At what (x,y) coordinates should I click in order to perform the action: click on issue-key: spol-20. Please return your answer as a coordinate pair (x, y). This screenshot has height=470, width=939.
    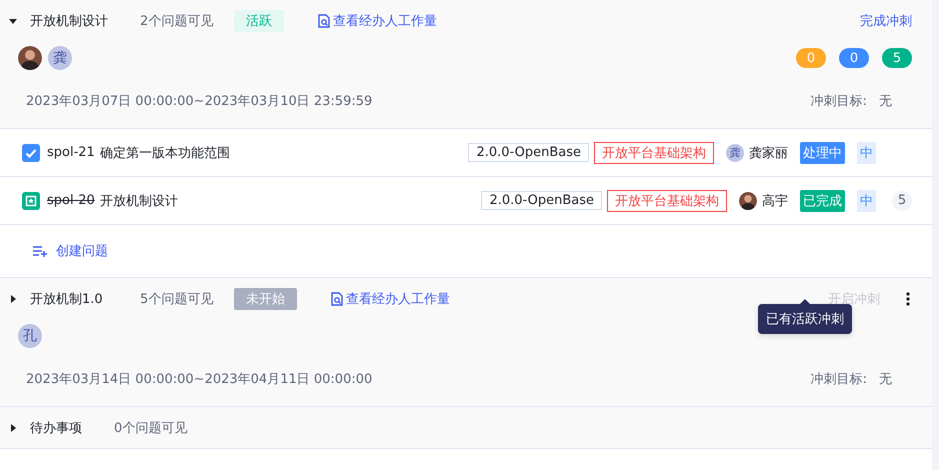
    Looking at the image, I should click on (71, 200).